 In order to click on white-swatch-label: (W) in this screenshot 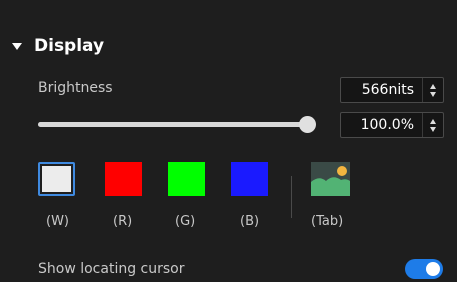, I will do `click(57, 221)`.